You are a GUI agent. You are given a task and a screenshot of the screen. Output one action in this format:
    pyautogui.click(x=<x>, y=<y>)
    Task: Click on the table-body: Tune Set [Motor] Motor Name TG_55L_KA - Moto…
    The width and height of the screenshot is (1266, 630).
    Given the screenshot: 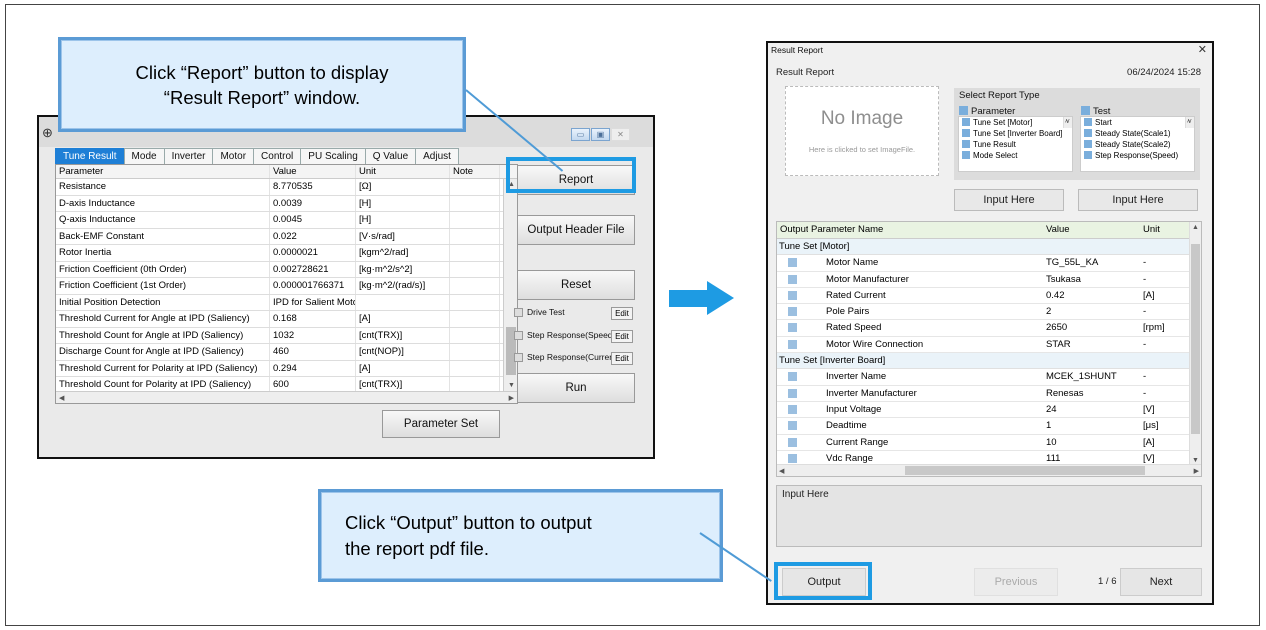 What is the action you would take?
    pyautogui.click(x=989, y=353)
    